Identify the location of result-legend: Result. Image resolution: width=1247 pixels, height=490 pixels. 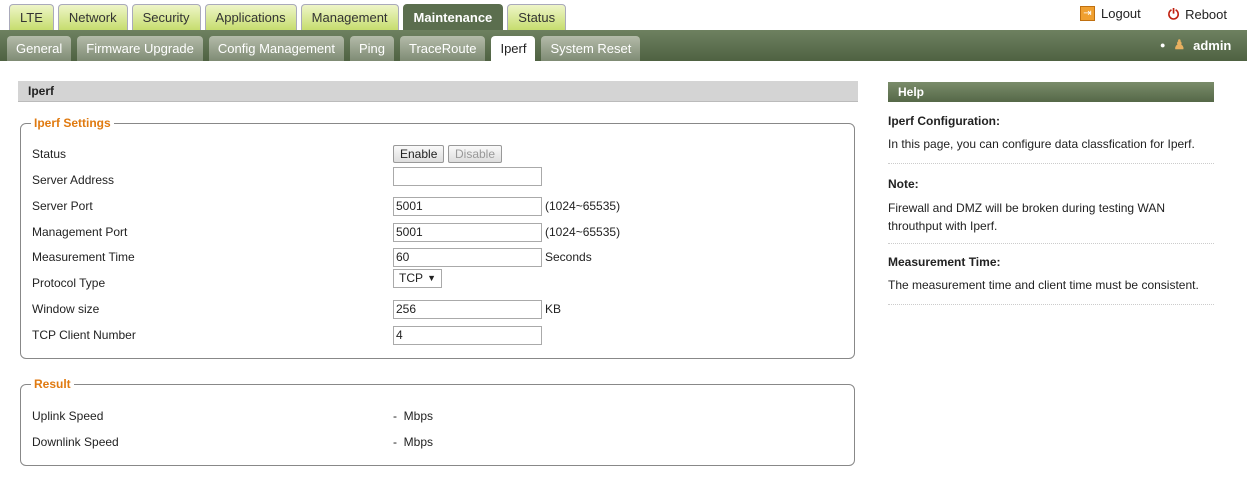
(52, 384).